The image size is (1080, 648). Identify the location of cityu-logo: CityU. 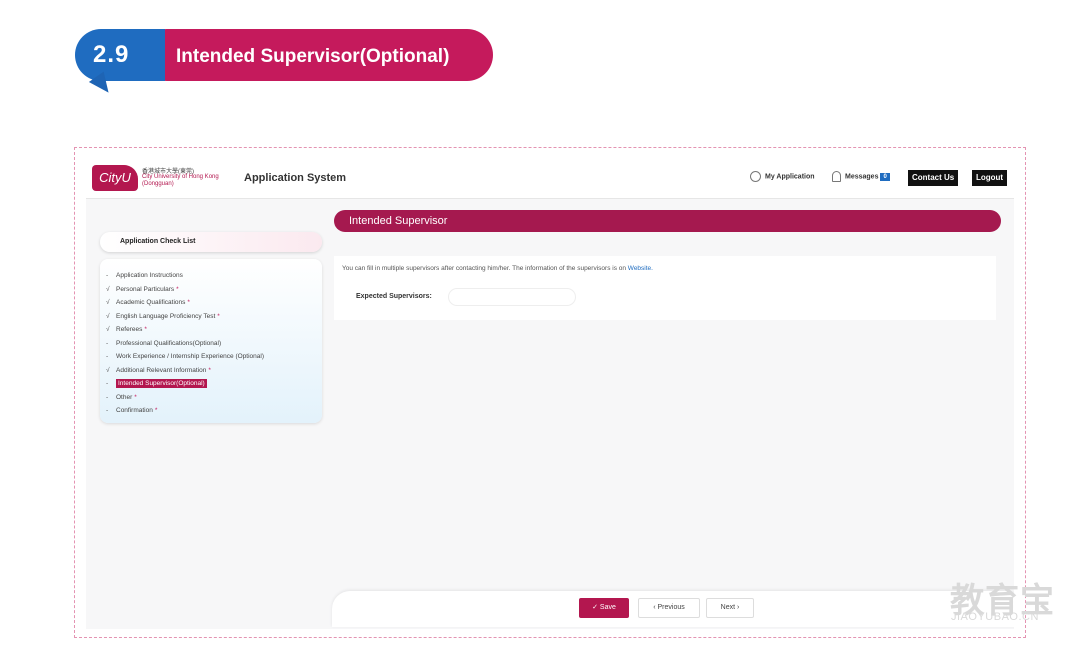
(115, 178).